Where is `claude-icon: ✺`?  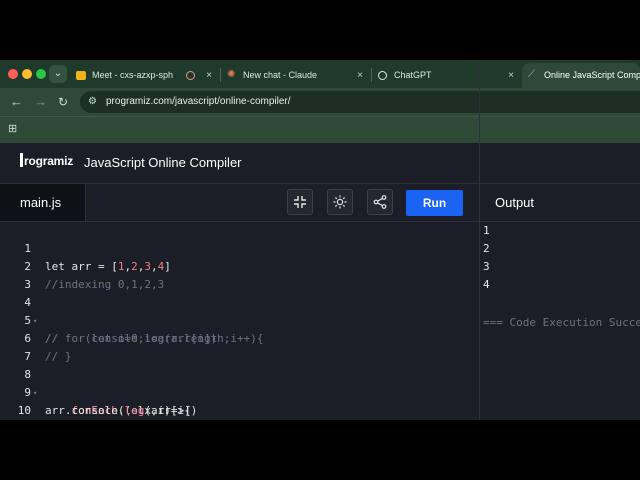
claude-icon: ✺ is located at coordinates (231, 74).